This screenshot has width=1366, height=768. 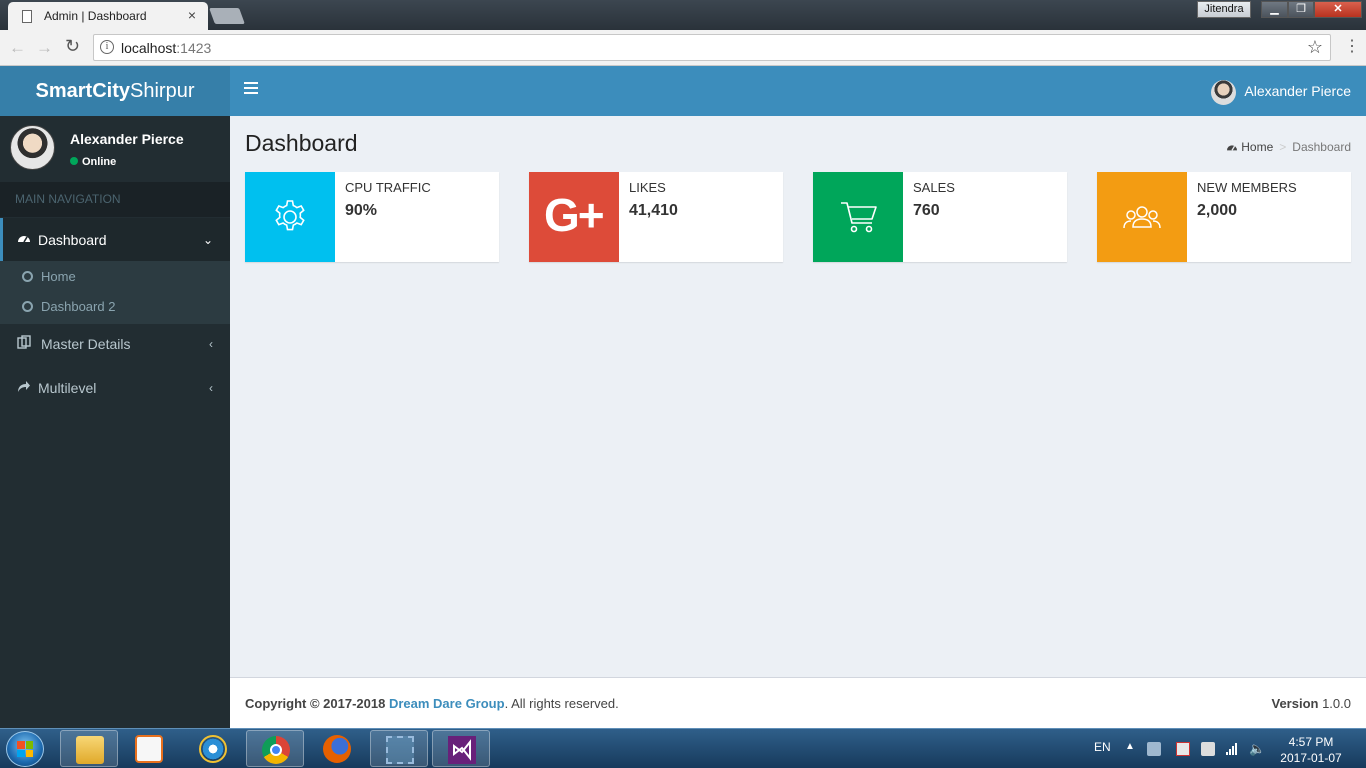 I want to click on taskbar-explorer, so click(x=89, y=748).